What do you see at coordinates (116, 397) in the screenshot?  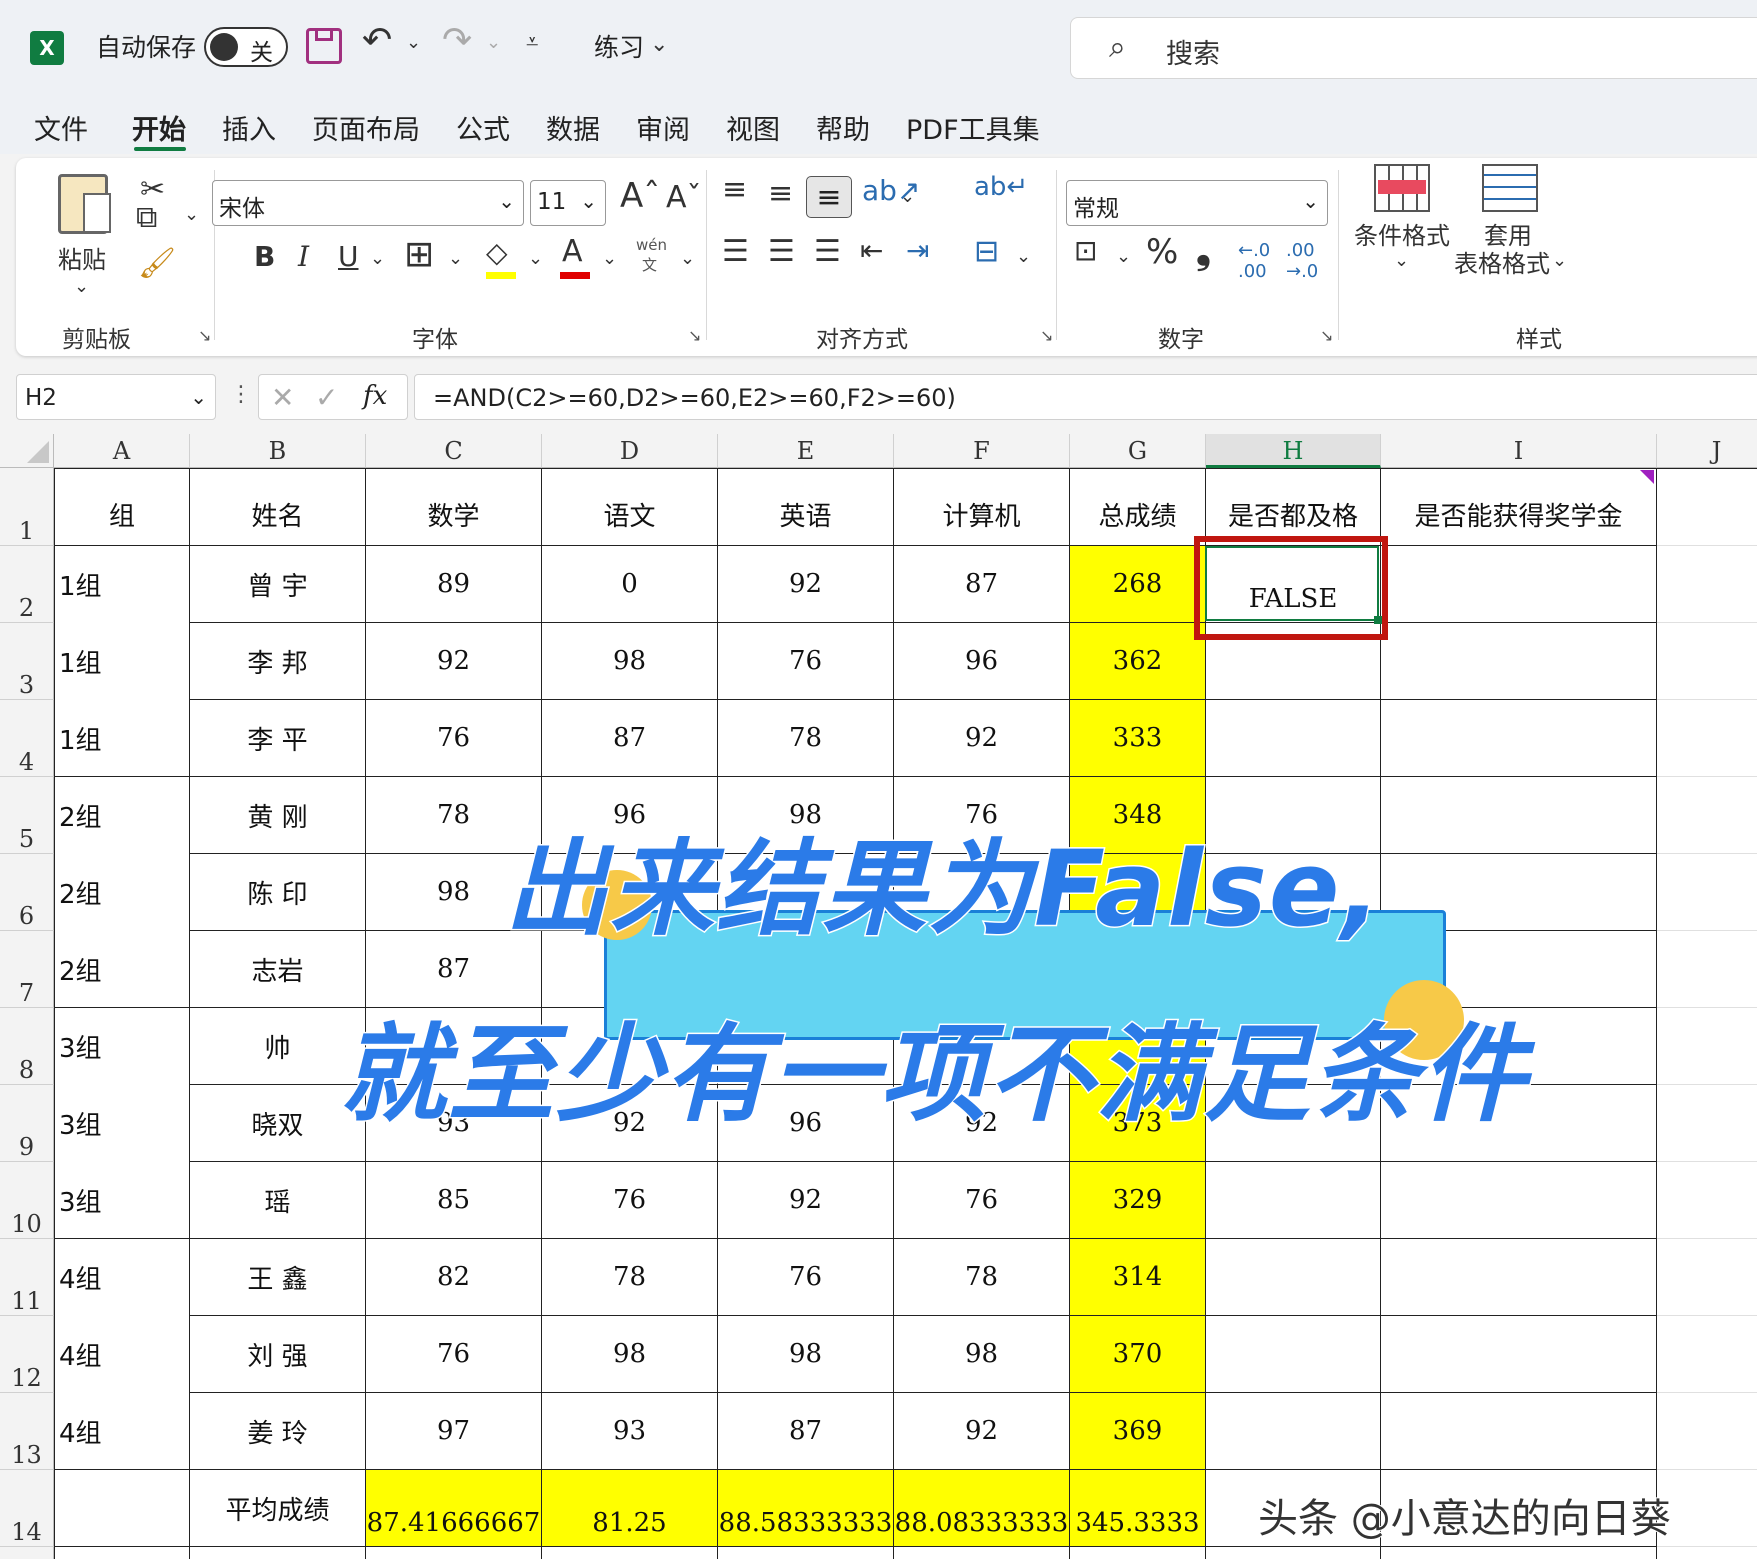 I see `name-box: H2 ⌄` at bounding box center [116, 397].